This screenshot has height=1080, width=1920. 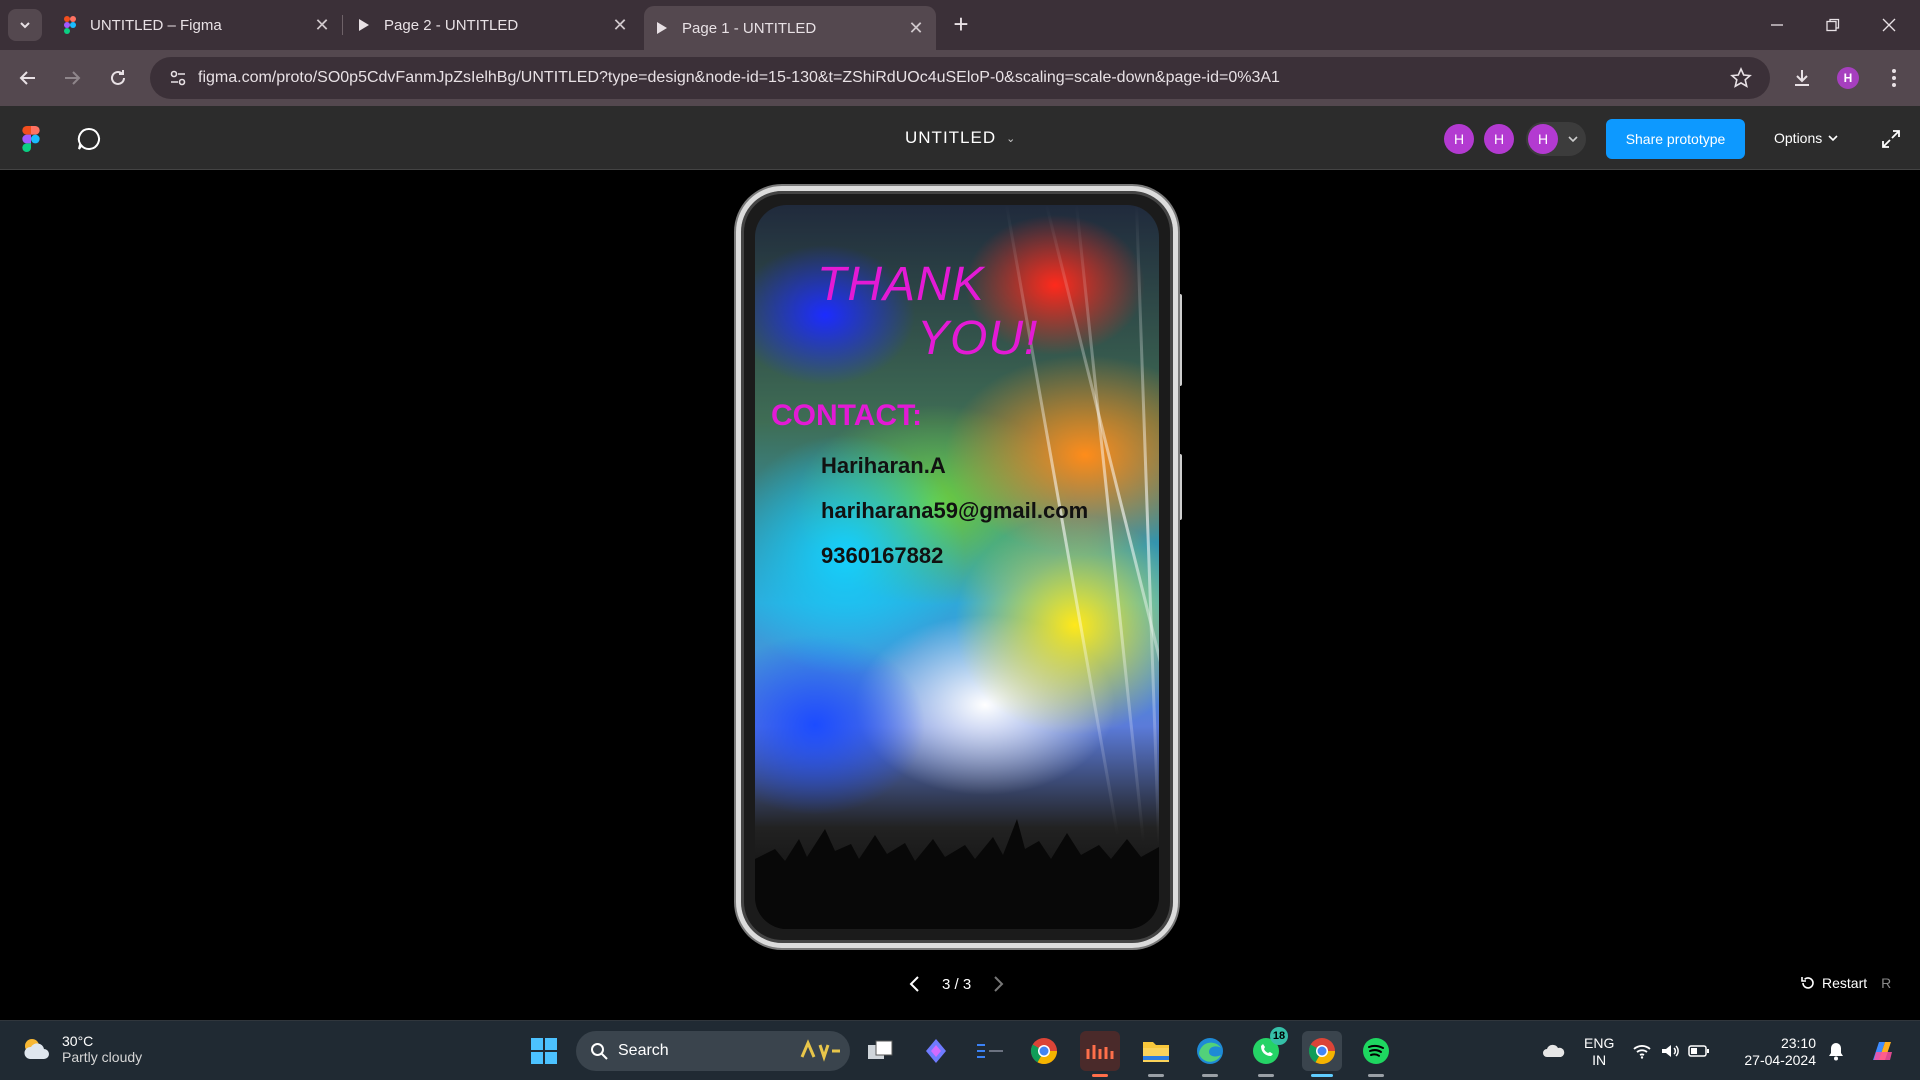 I want to click on file-title: UNTITLED, so click(x=951, y=137).